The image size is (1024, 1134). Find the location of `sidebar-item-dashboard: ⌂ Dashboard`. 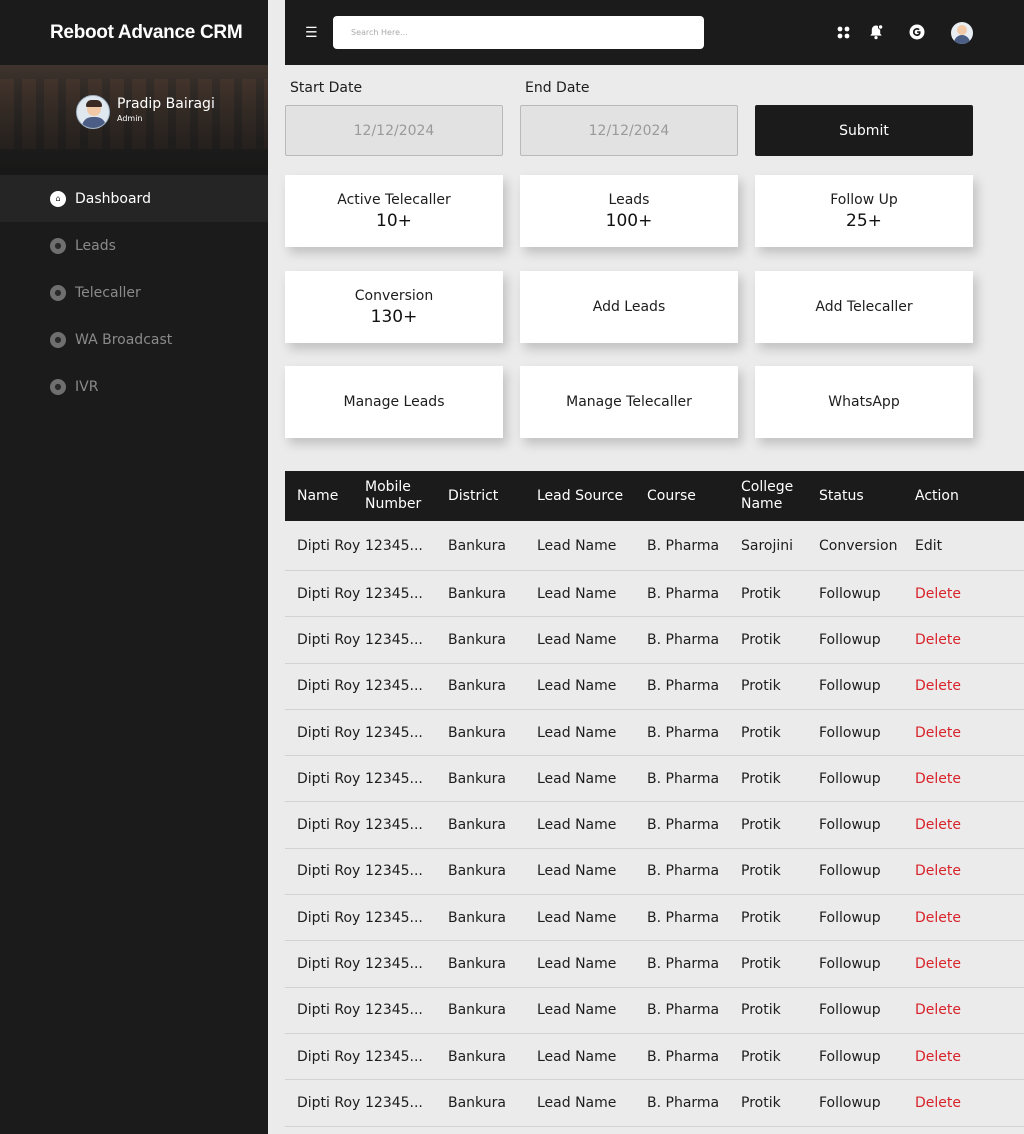

sidebar-item-dashboard: ⌂ Dashboard is located at coordinates (134, 198).